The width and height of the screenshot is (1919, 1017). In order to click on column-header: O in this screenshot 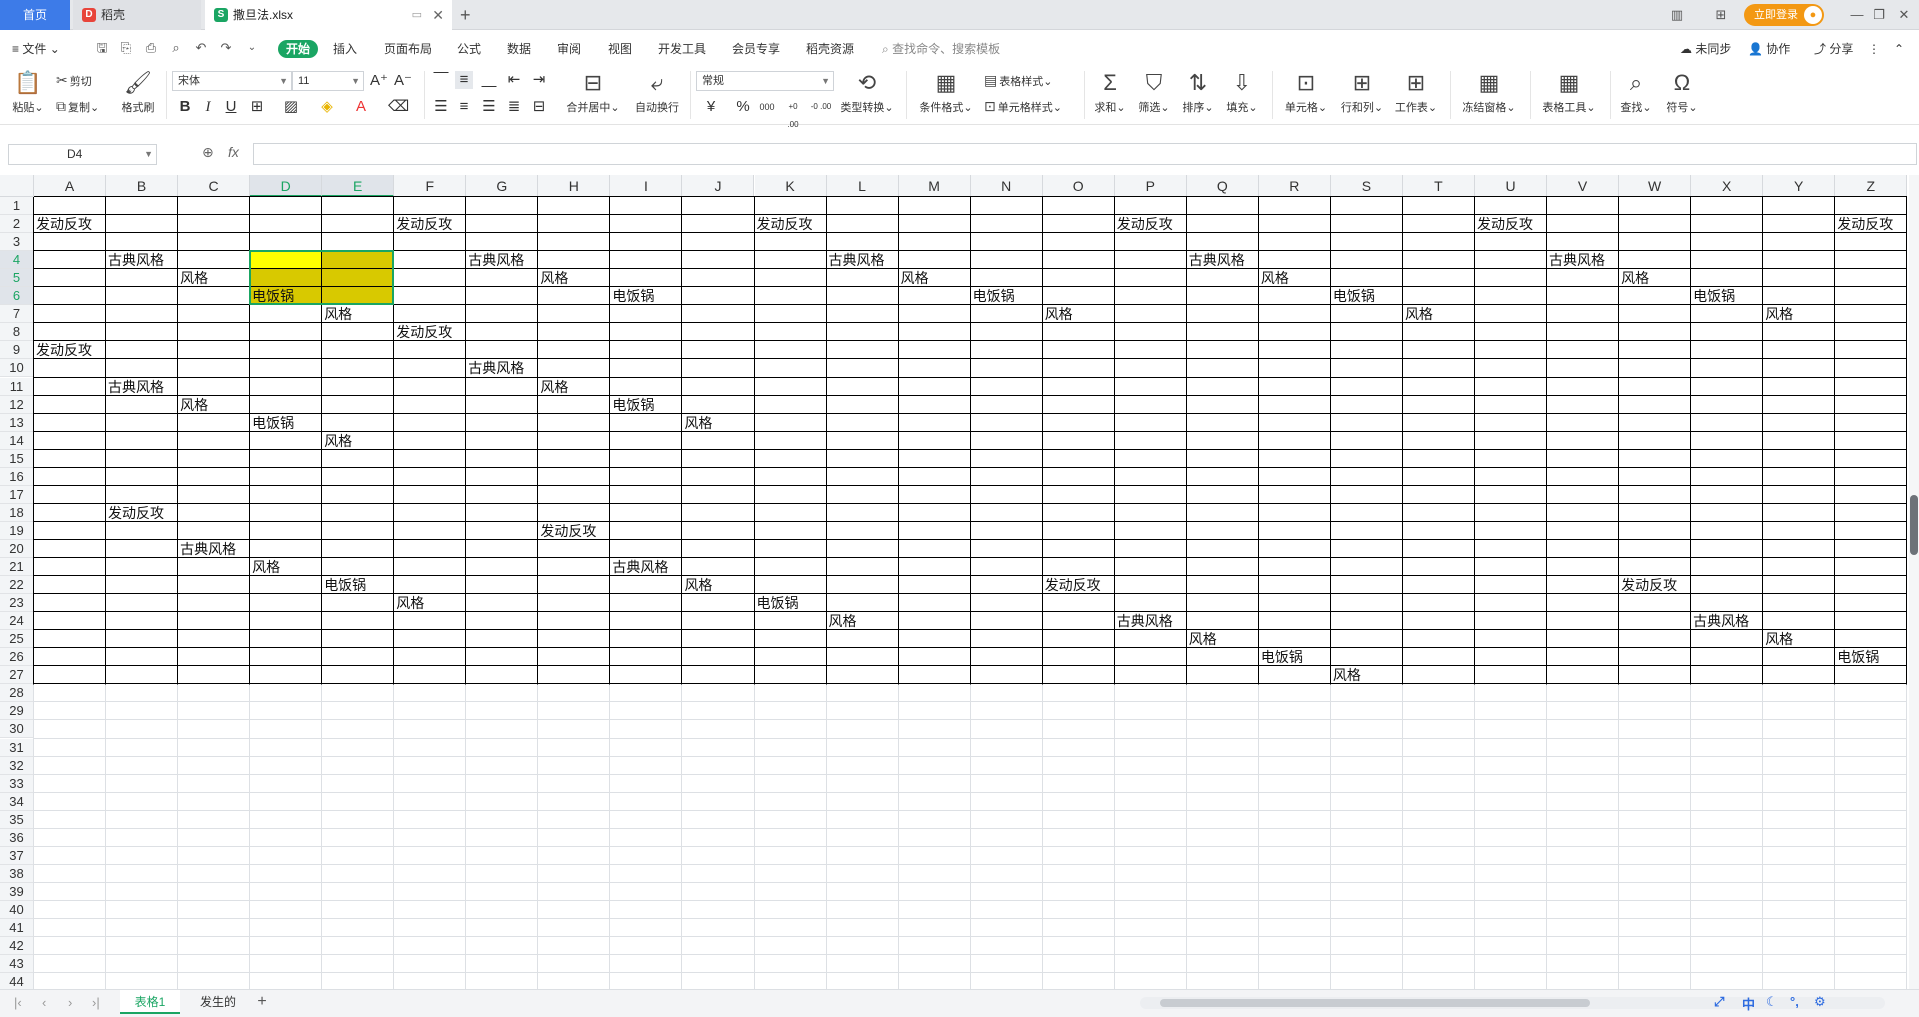, I will do `click(1078, 186)`.